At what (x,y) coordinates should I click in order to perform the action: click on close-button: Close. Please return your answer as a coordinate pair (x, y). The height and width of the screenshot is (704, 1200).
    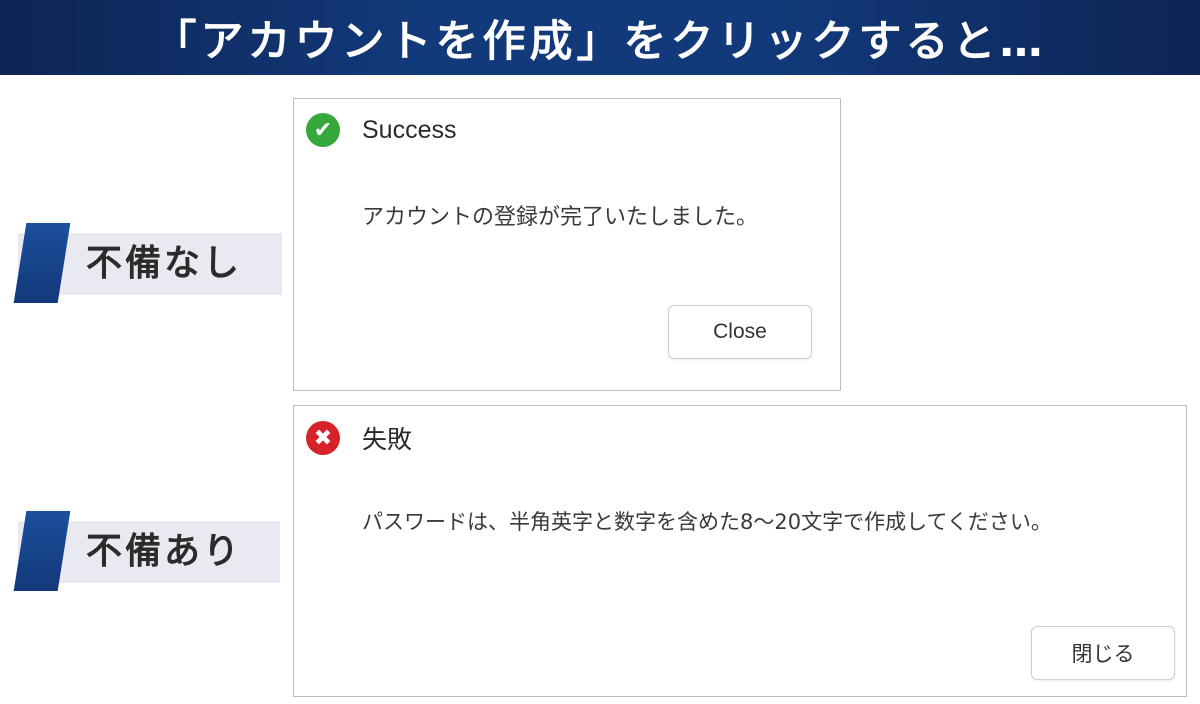
    Looking at the image, I should click on (740, 332).